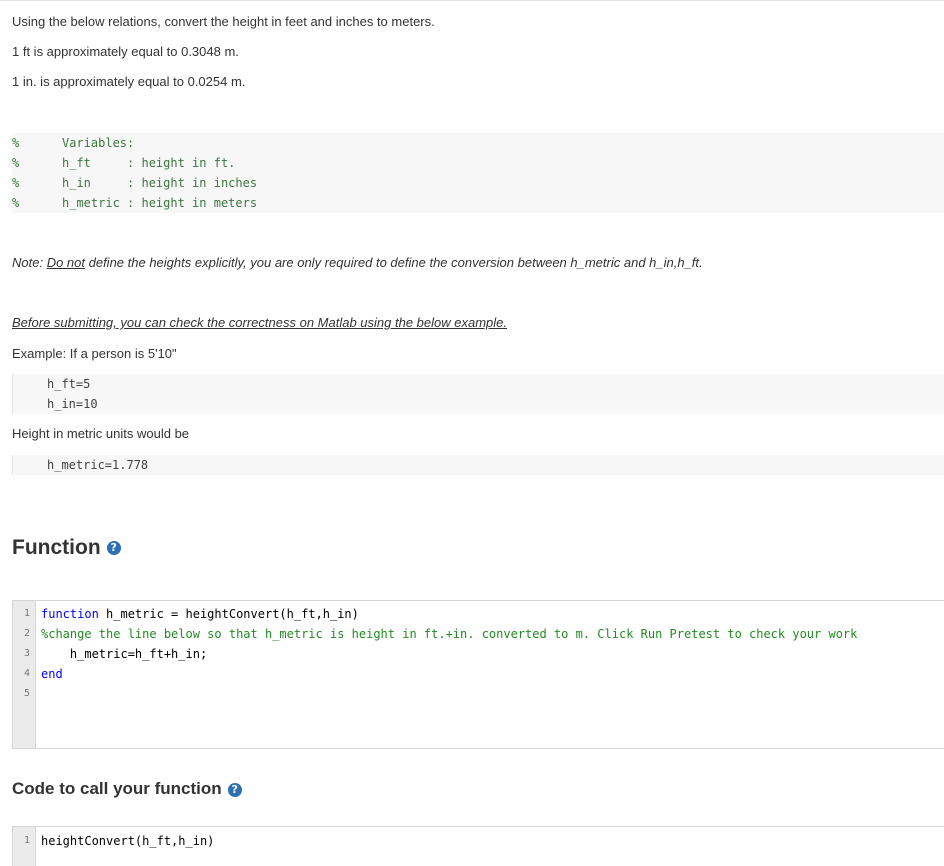 This screenshot has height=866, width=944. I want to click on call-function-title: Code to call your function, so click(117, 788).